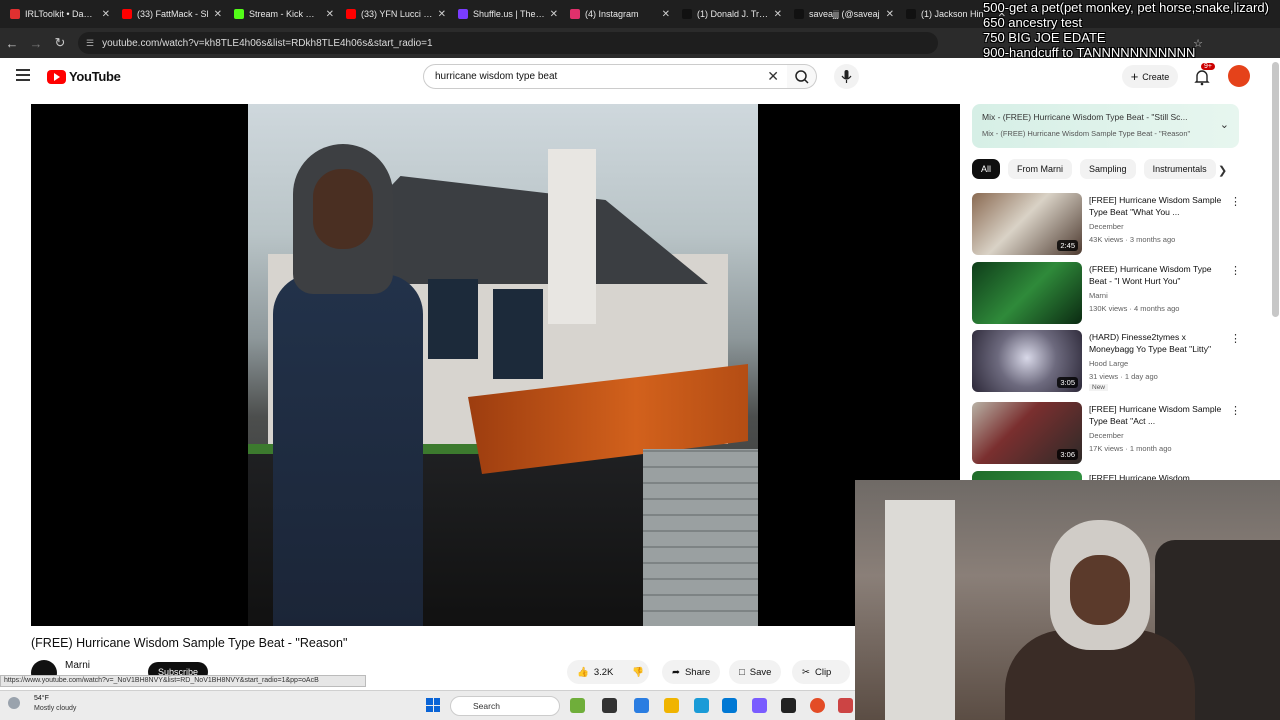 The width and height of the screenshot is (1280, 720). Describe the element at coordinates (773, 76) in the screenshot. I see `clear-search-icon: ✕` at that location.